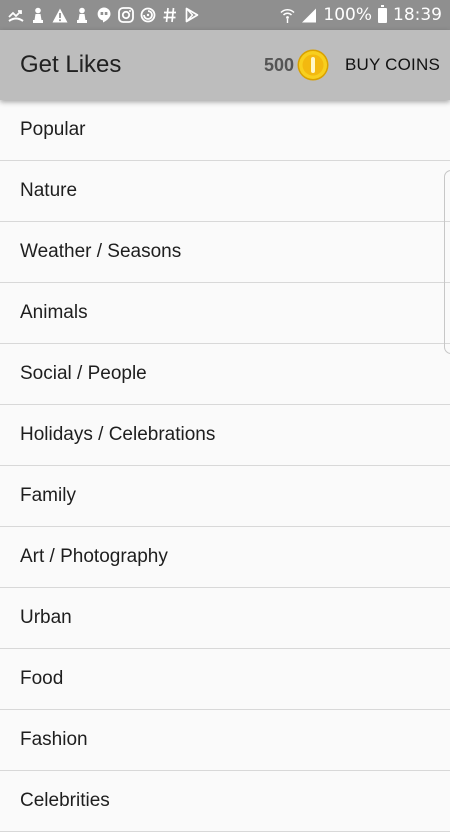 This screenshot has width=450, height=832. I want to click on notification-icons, so click(104, 15).